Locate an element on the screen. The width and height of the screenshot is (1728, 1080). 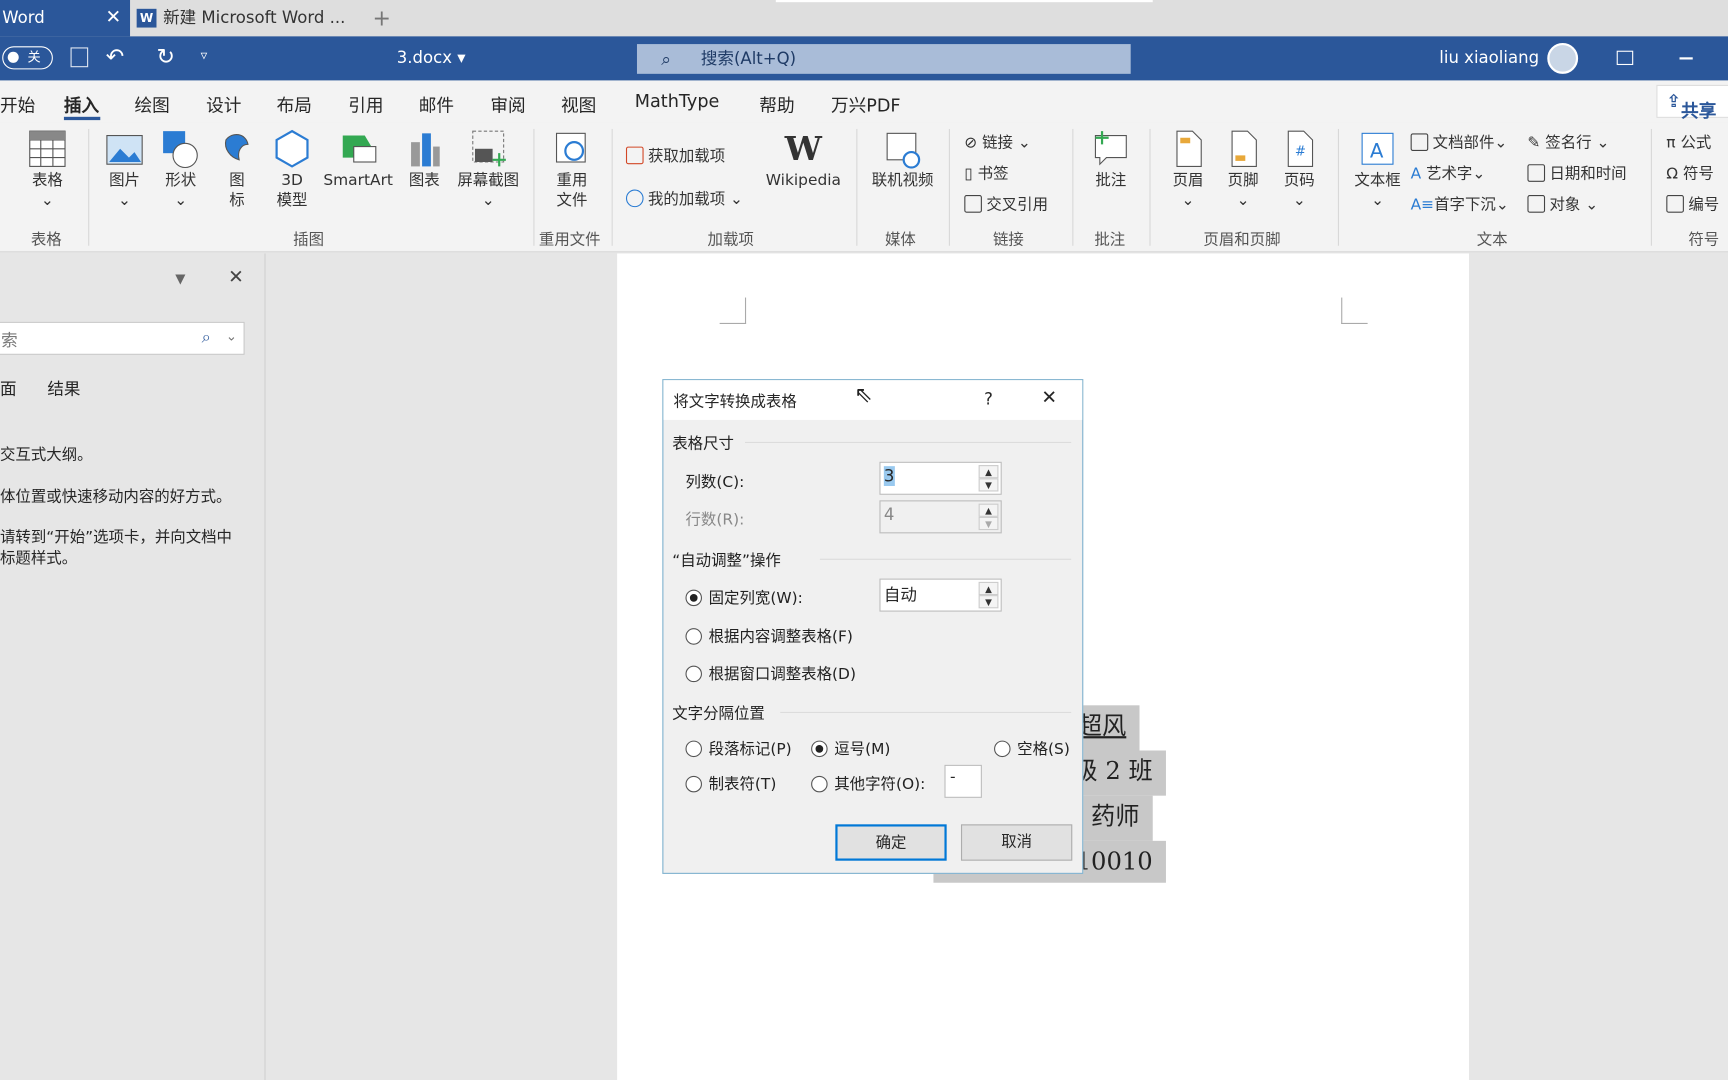
wikipedia-button: W Wikipedia is located at coordinates (803, 160).